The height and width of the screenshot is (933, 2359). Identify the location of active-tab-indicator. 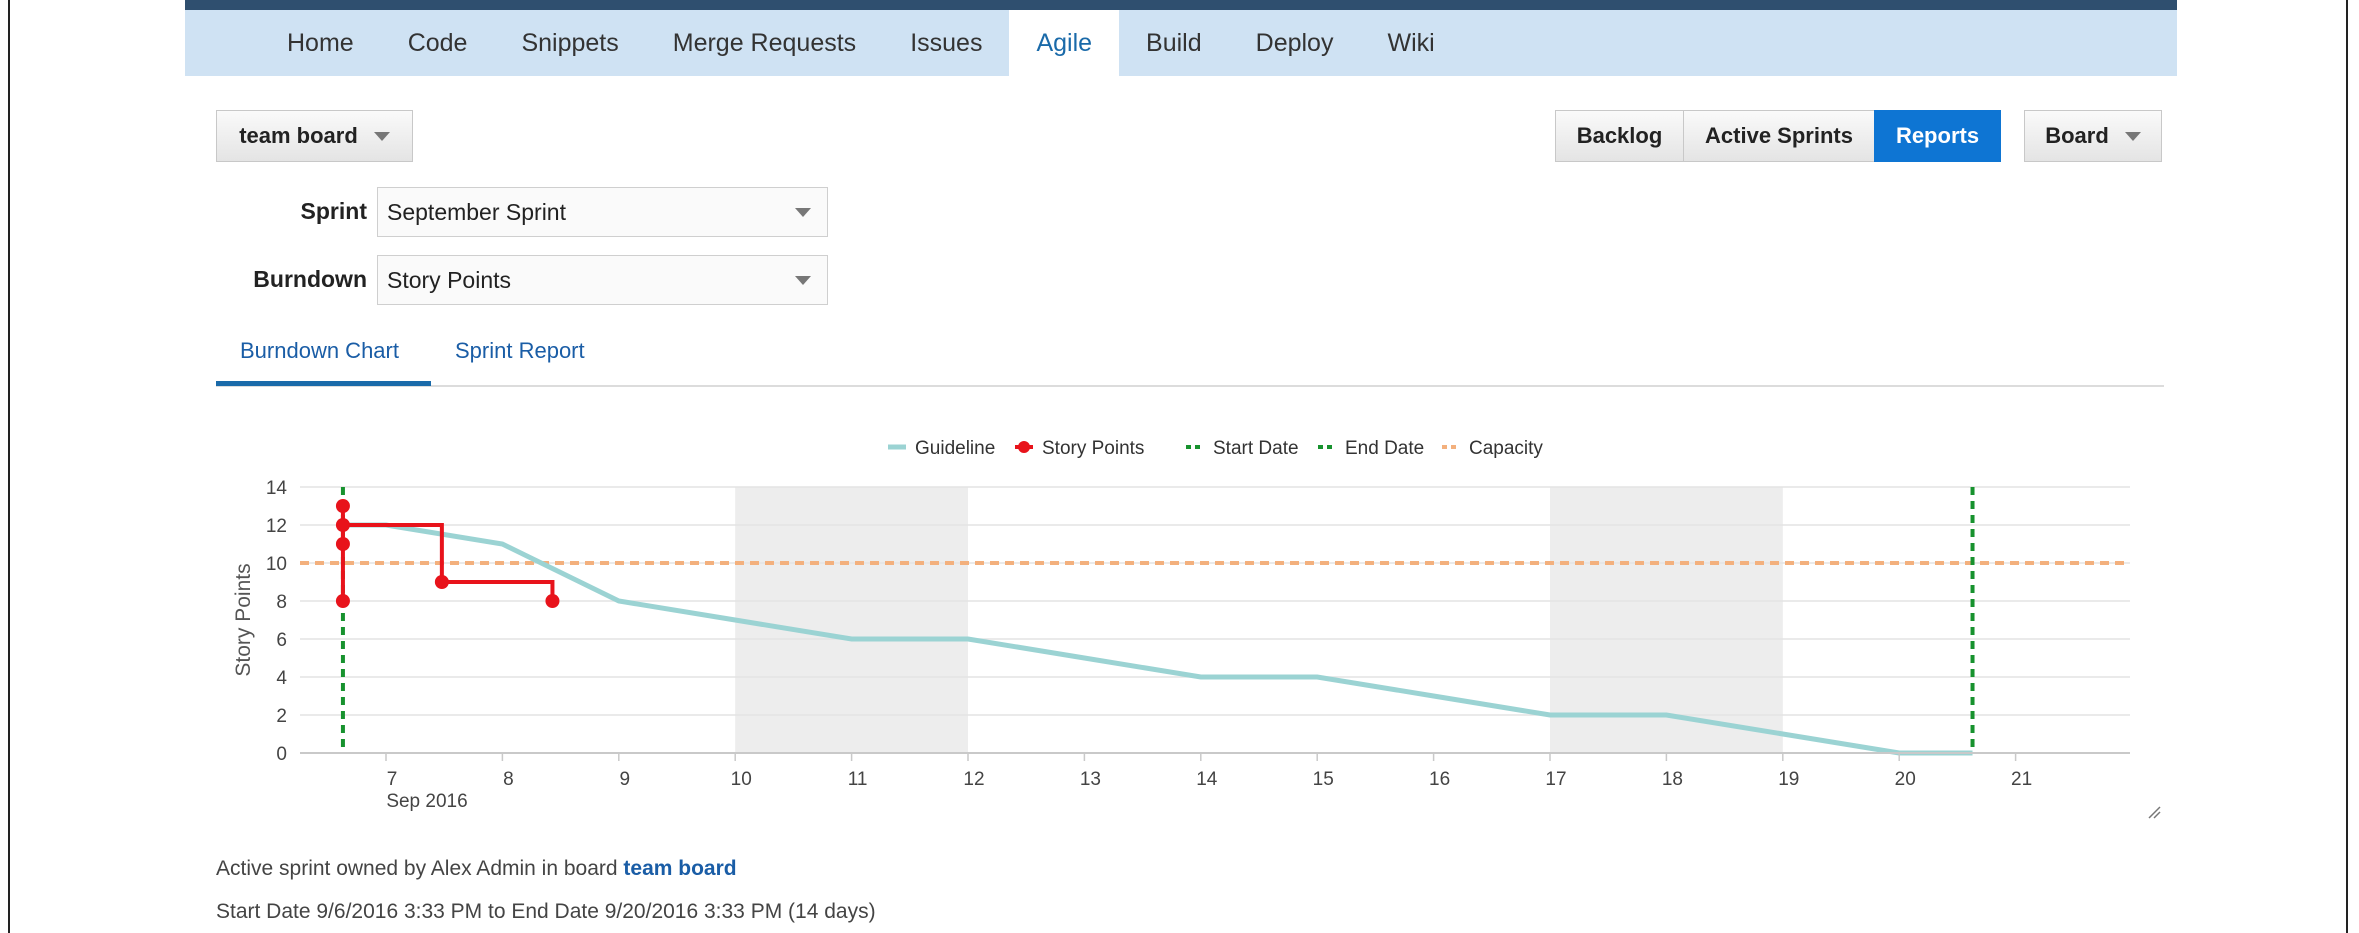
(323, 383).